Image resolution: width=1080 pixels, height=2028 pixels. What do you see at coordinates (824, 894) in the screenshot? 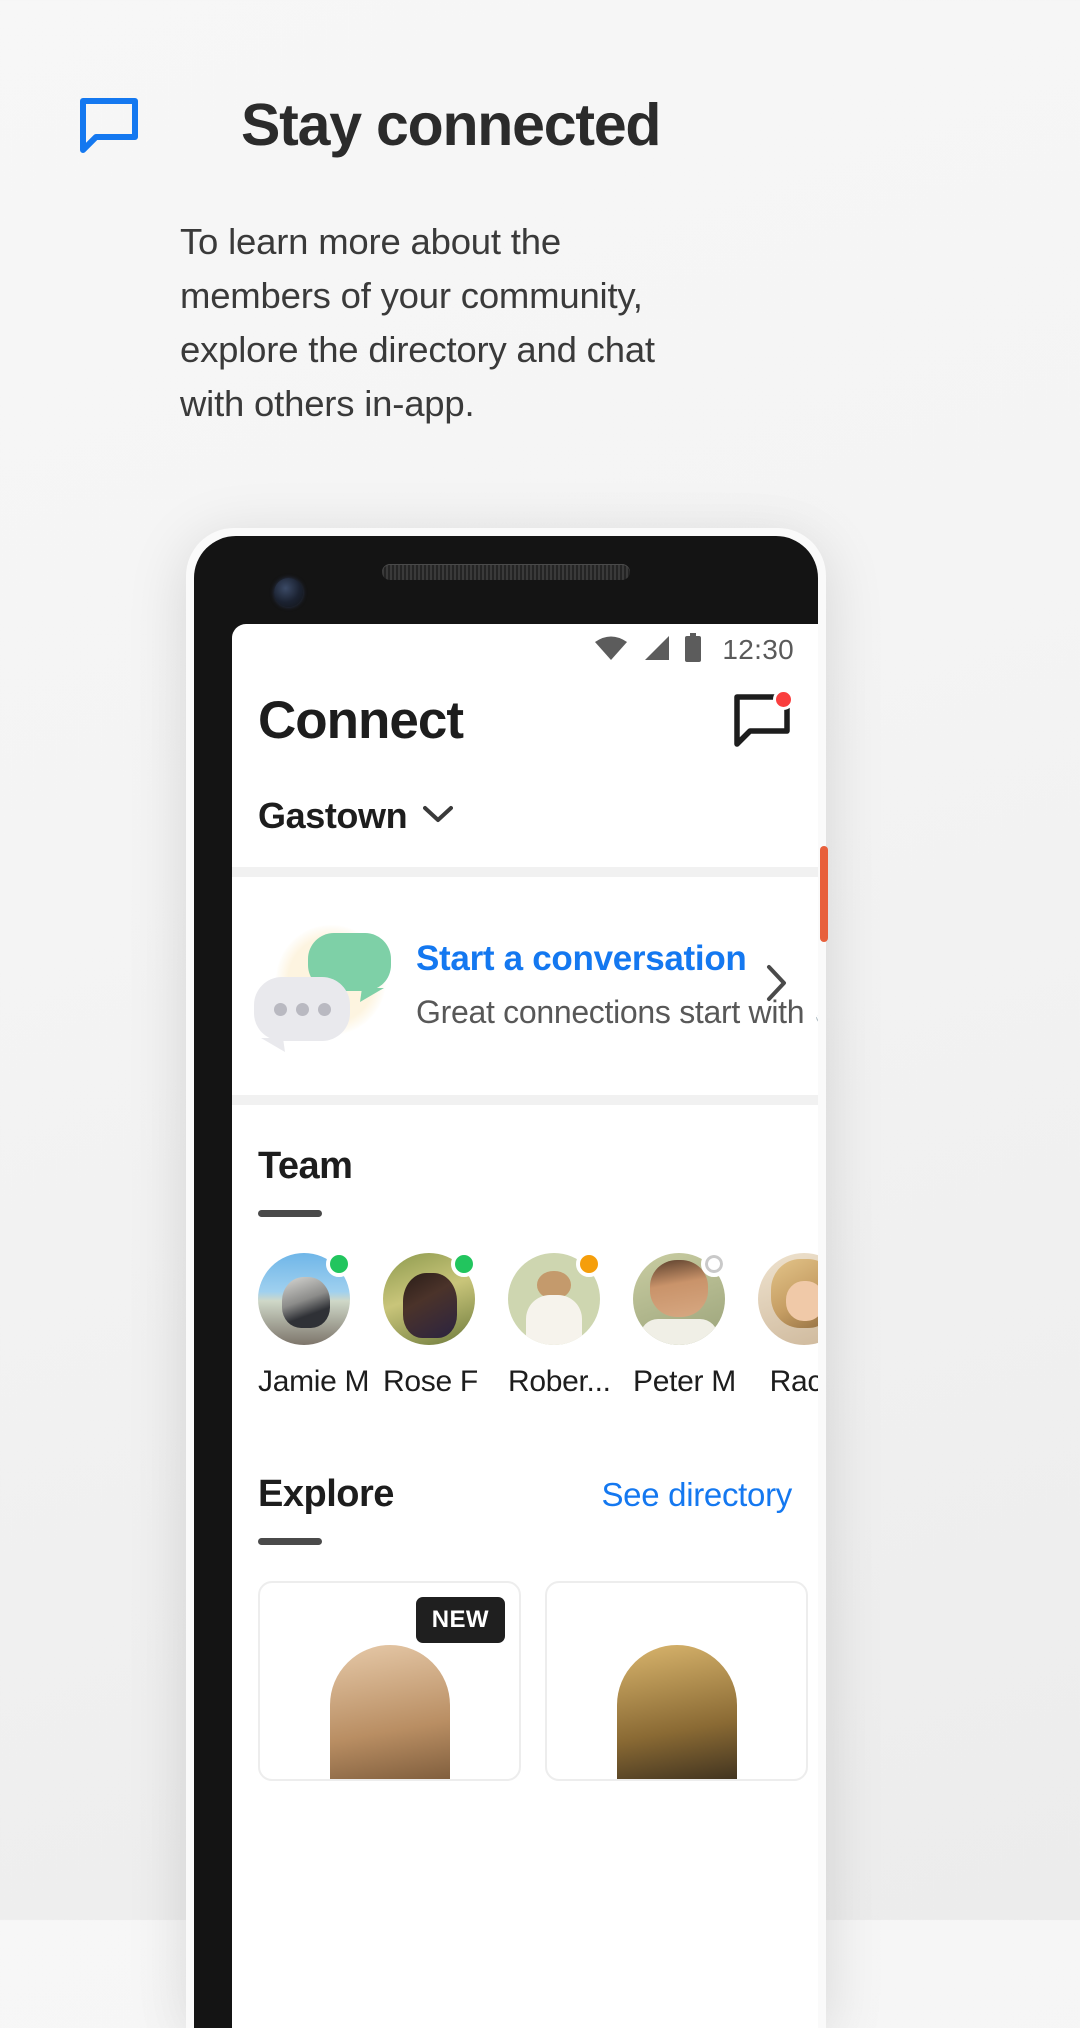
I see `power-button` at bounding box center [824, 894].